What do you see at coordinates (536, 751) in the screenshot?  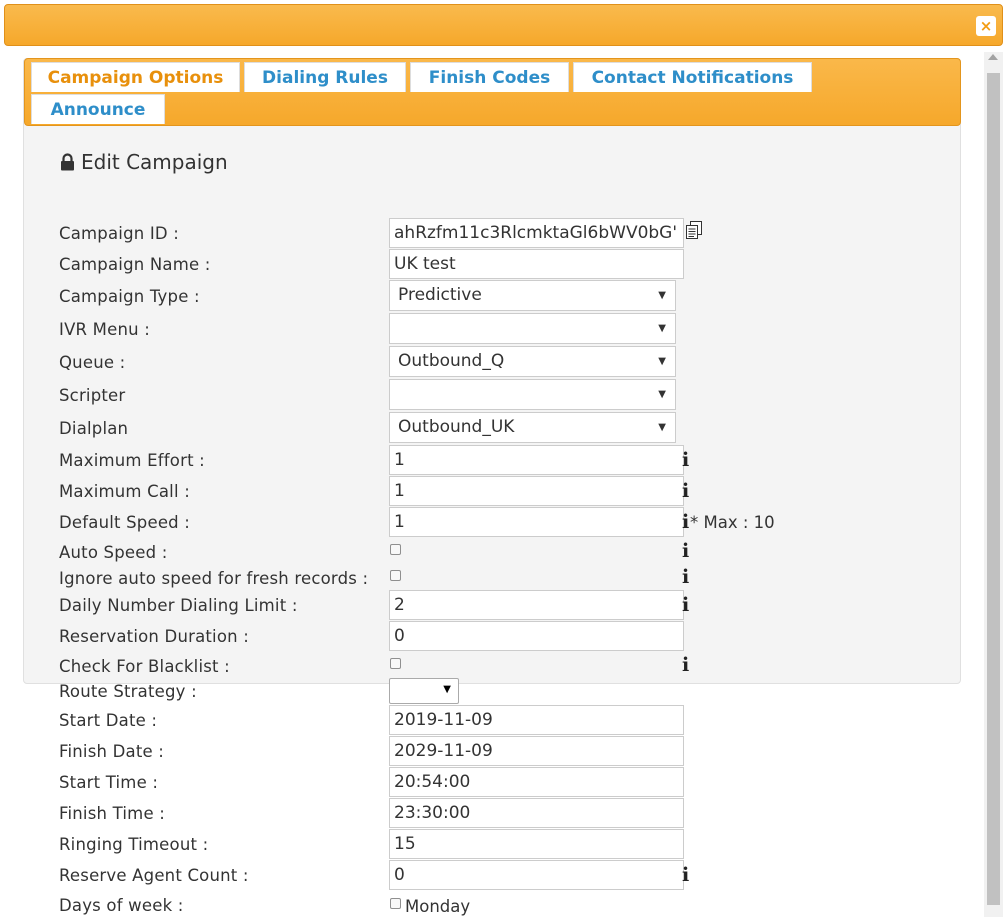 I see `finish-date-field: 2029-11-09` at bounding box center [536, 751].